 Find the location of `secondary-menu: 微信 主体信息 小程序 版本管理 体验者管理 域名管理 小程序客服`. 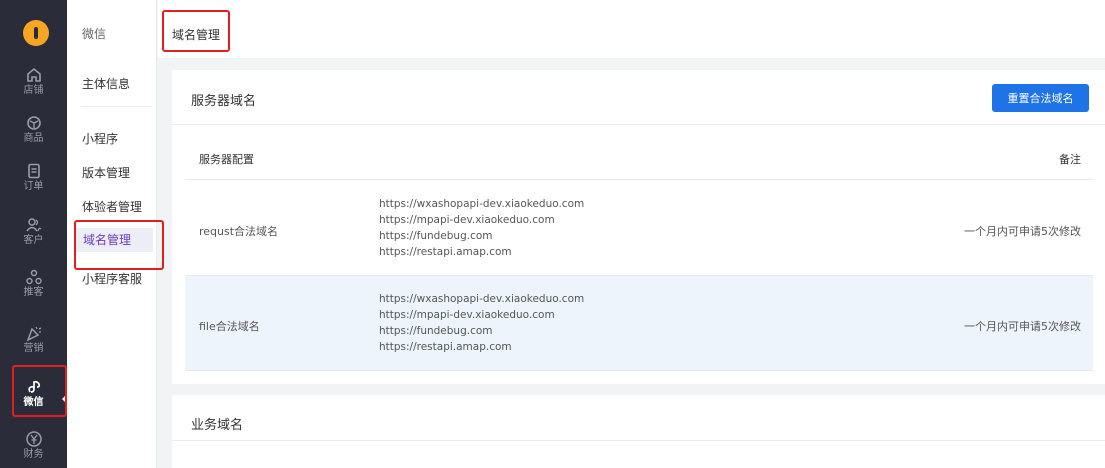

secondary-menu: 微信 主体信息 小程序 版本管理 体验者管理 域名管理 小程序客服 is located at coordinates (115, 234).